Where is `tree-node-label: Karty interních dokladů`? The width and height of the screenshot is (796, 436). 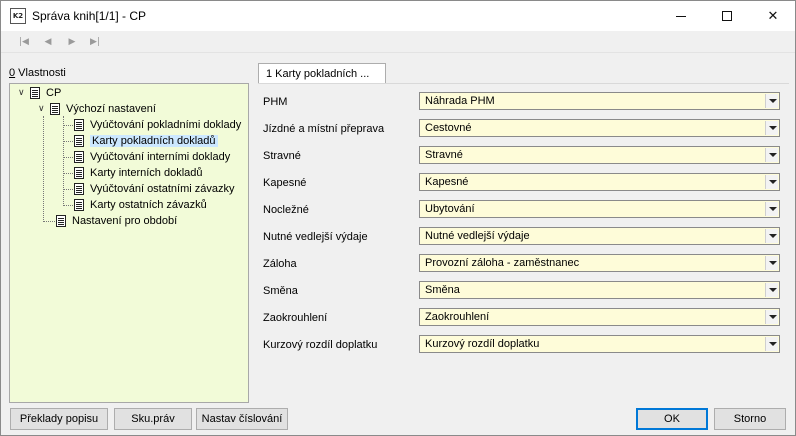
tree-node-label: Karty interních dokladů is located at coordinates (146, 173).